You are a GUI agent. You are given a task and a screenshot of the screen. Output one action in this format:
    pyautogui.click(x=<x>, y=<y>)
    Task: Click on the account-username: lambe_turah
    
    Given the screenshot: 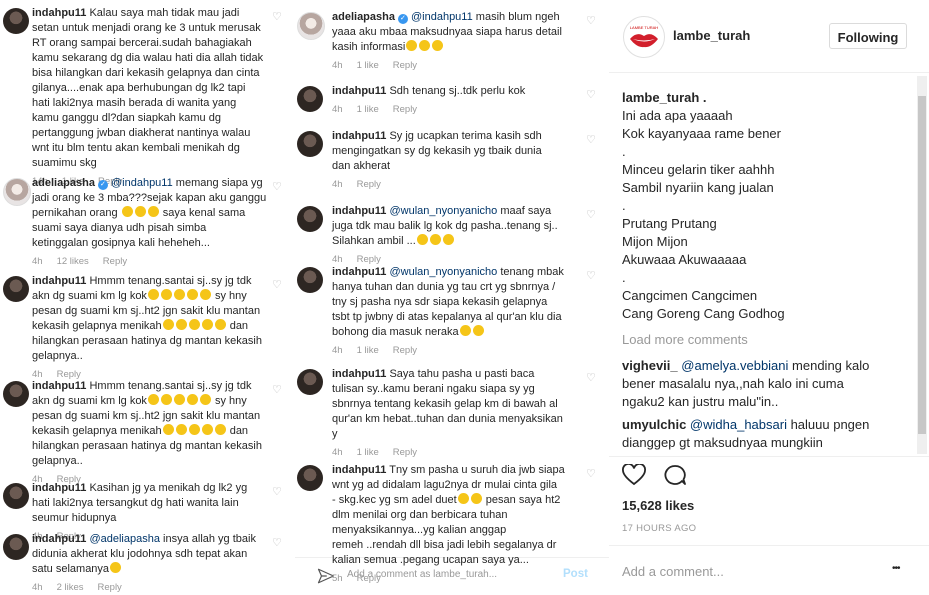 What is the action you would take?
    pyautogui.click(x=711, y=35)
    